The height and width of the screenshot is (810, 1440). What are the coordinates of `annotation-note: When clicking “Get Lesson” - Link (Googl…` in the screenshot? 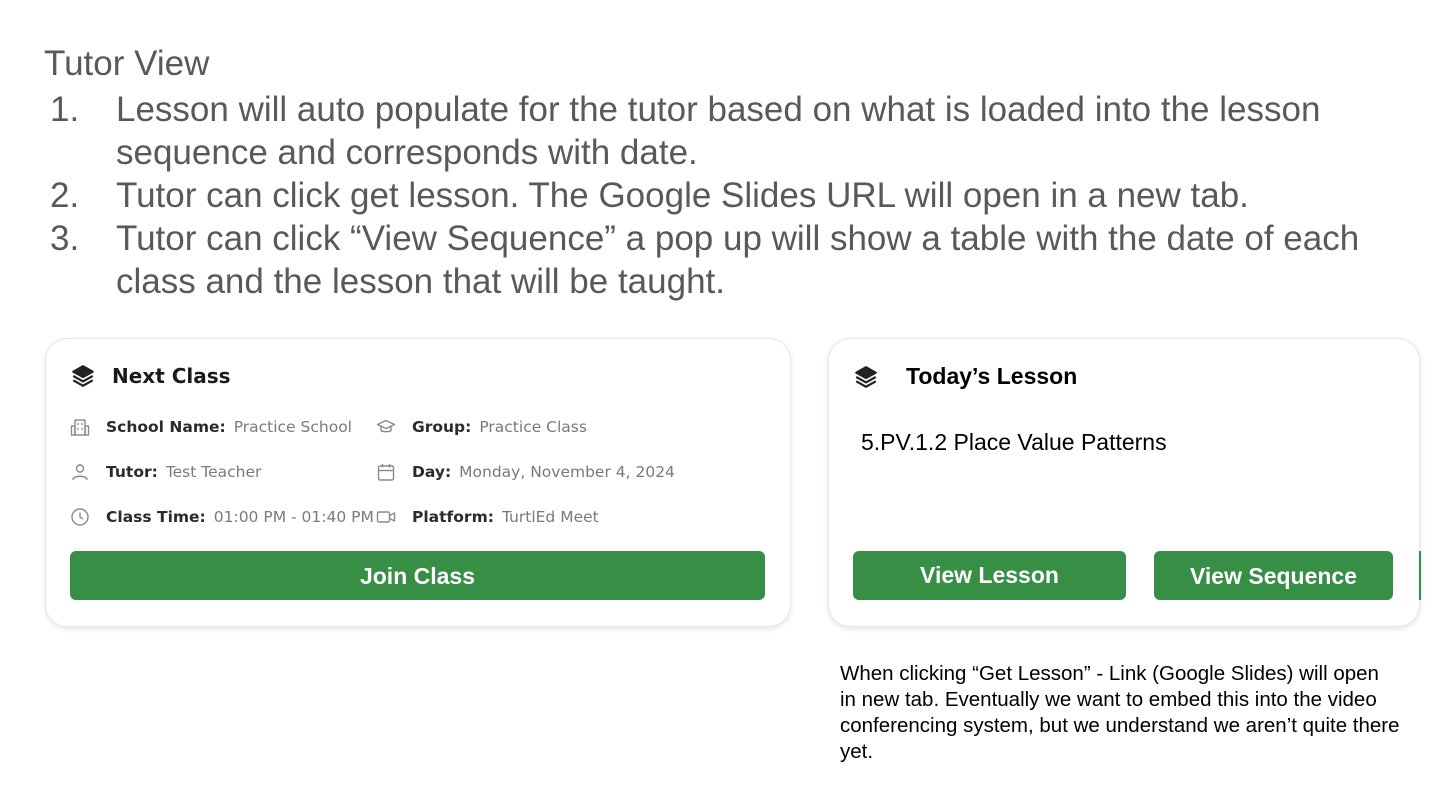 It's located at (1120, 712).